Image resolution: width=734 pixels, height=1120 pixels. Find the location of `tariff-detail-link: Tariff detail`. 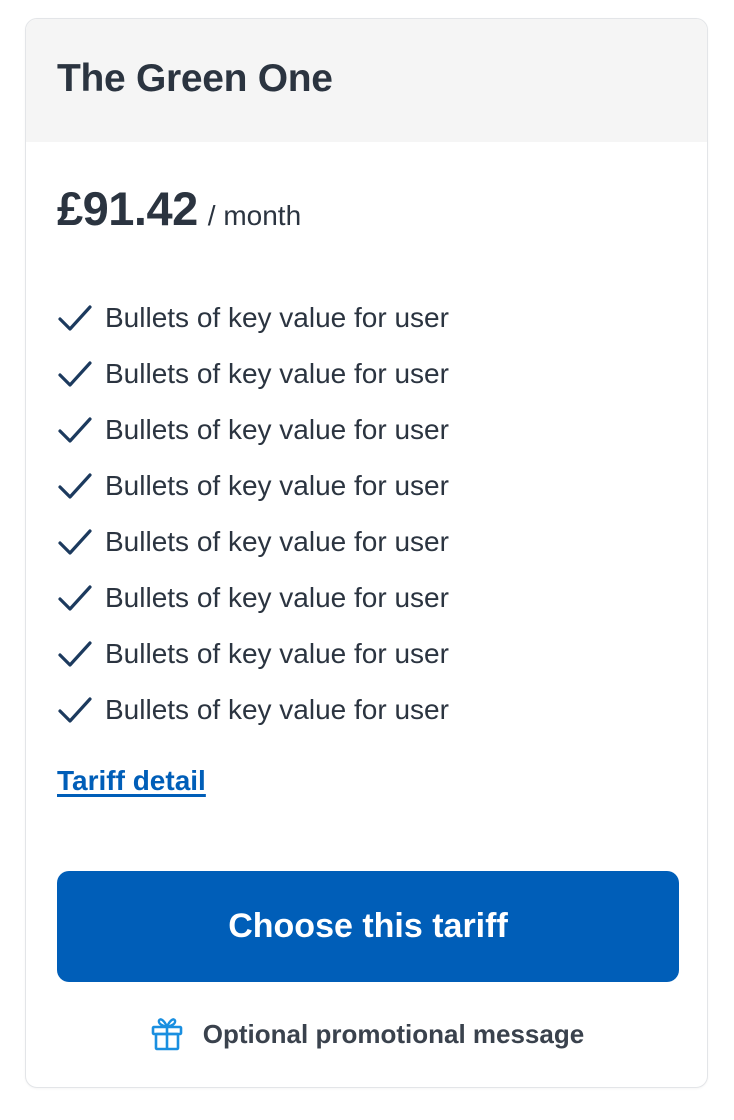

tariff-detail-link: Tariff detail is located at coordinates (131, 781).